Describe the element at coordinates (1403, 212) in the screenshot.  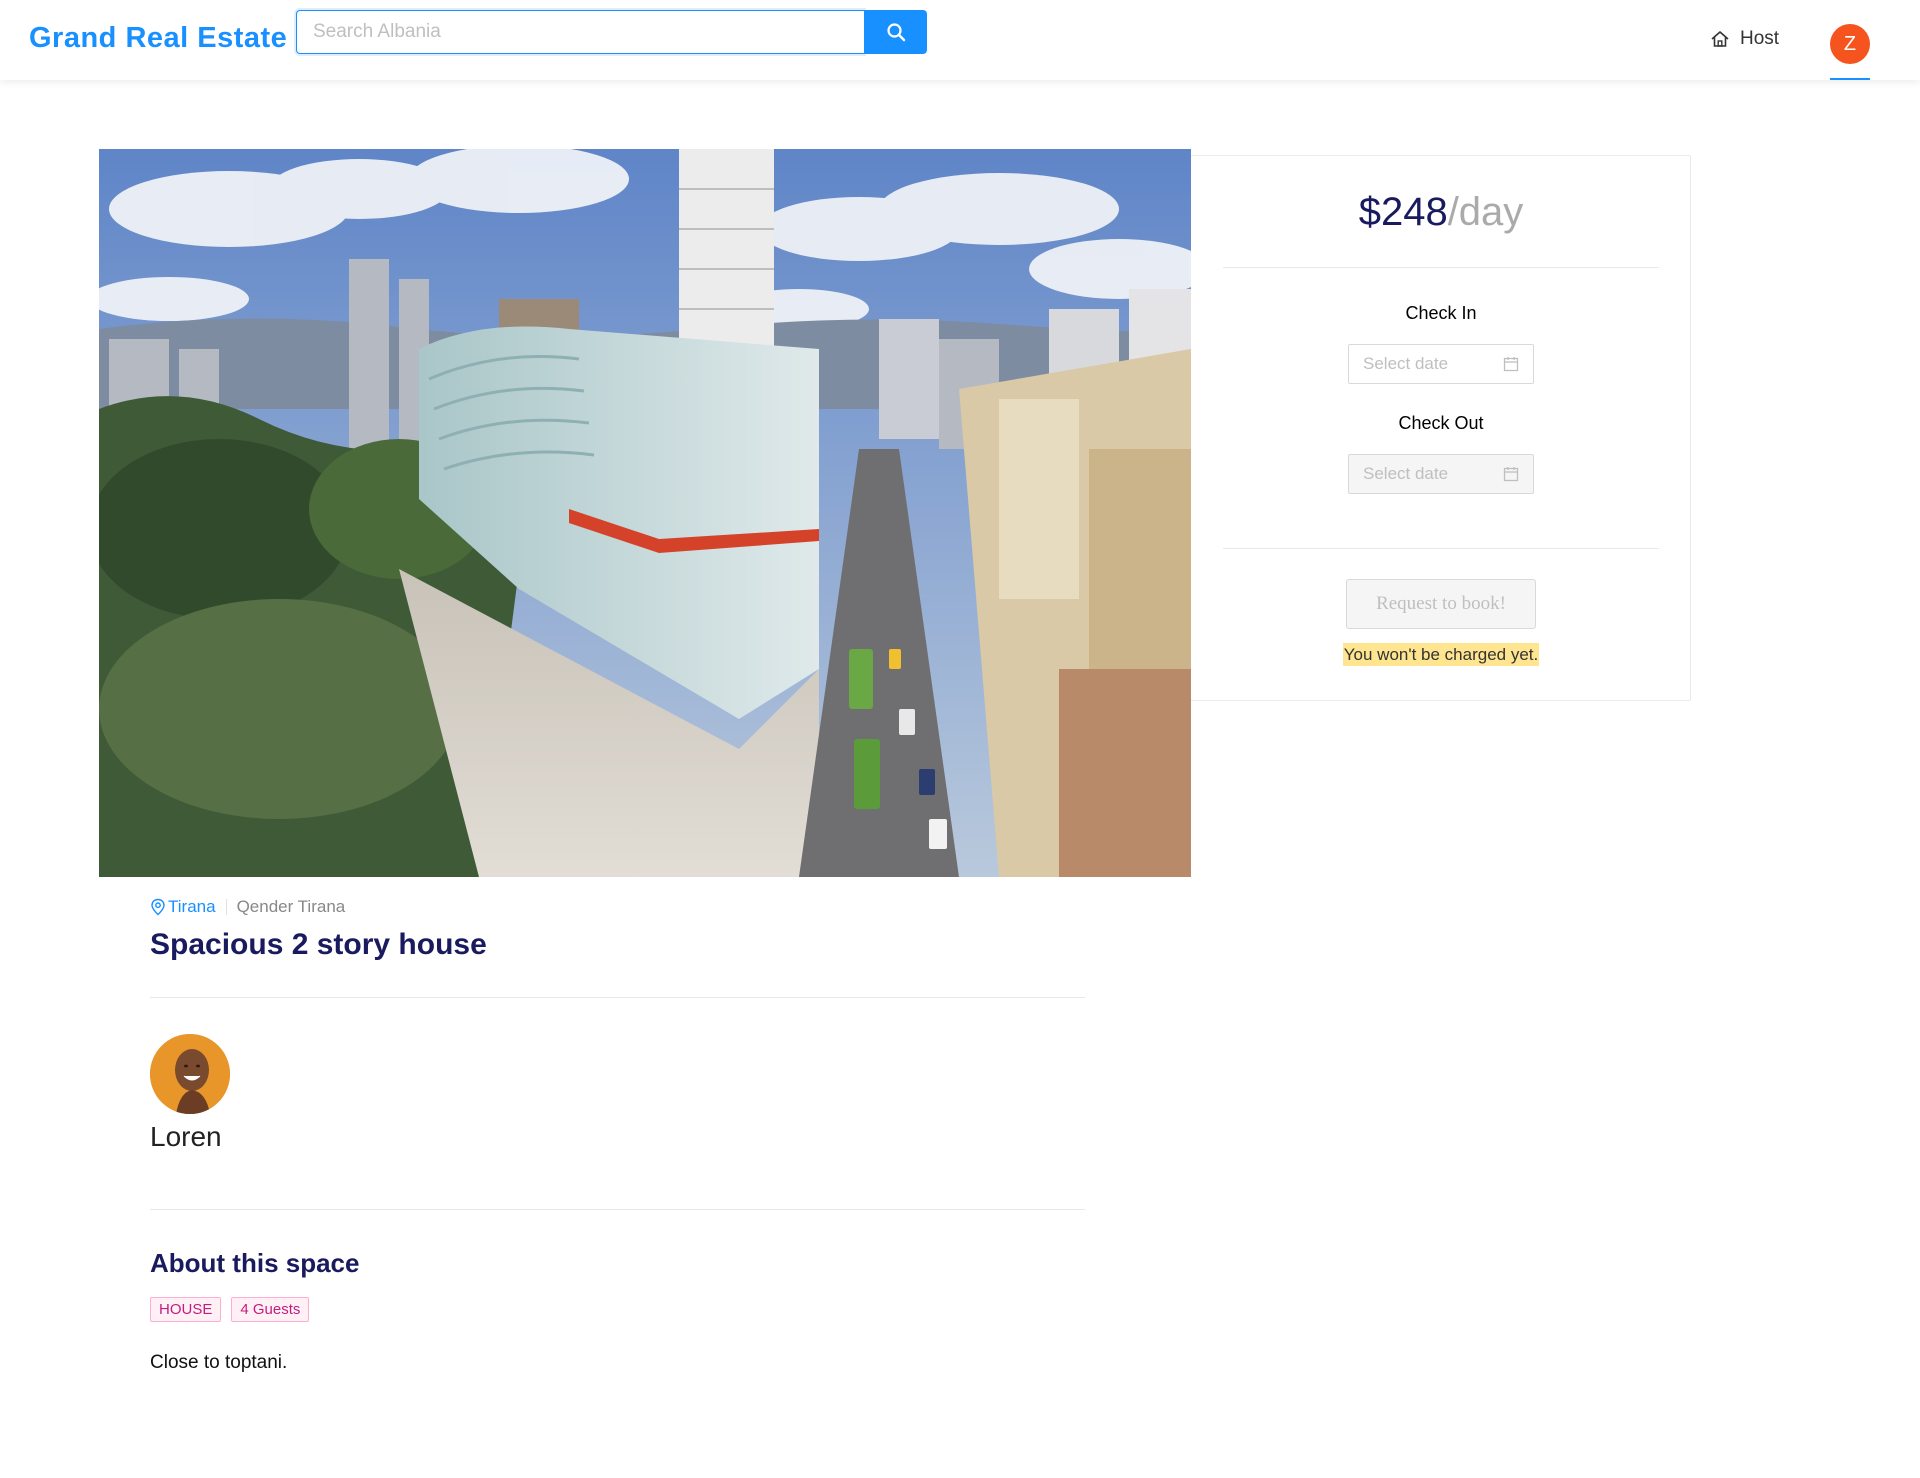
I see `price-amount: $248` at that location.